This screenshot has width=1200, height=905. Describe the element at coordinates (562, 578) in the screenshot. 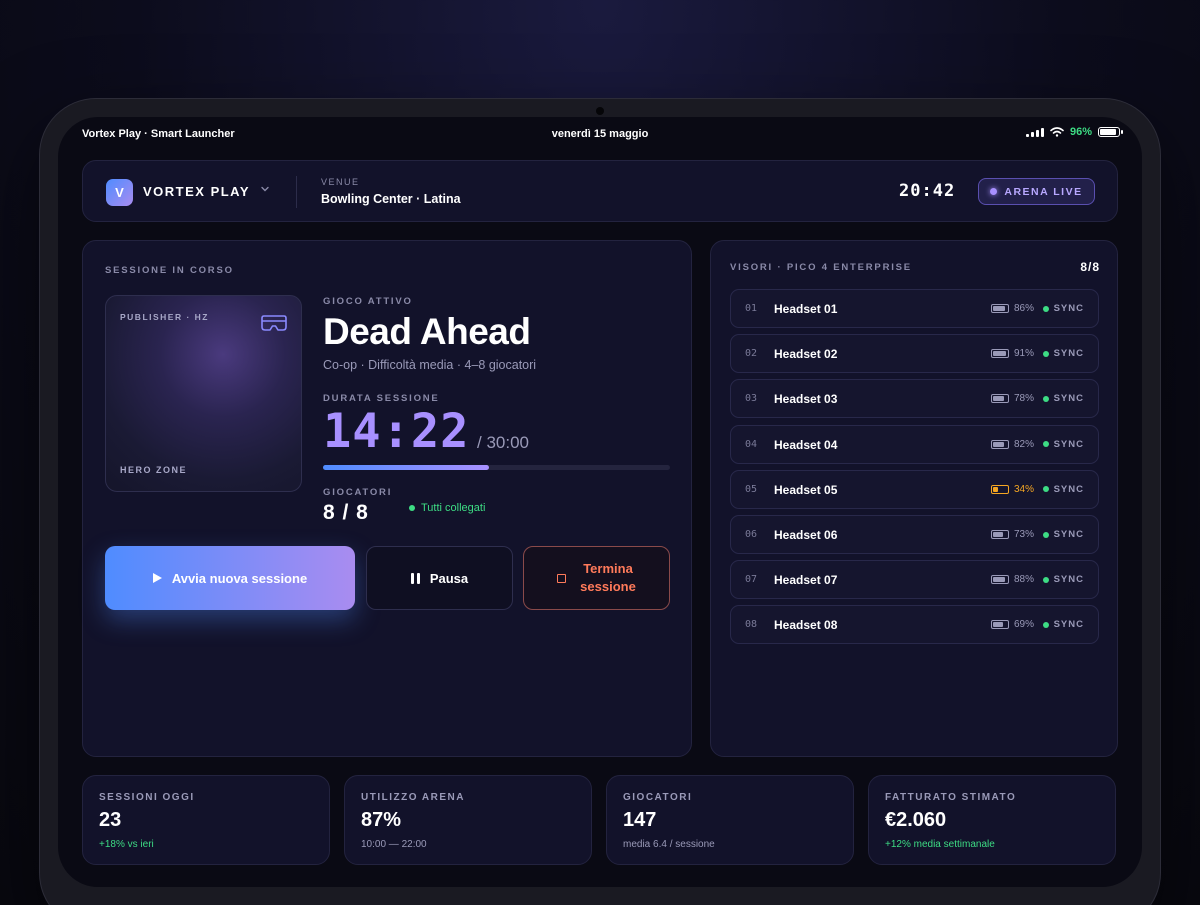

I see `stop-icon` at that location.